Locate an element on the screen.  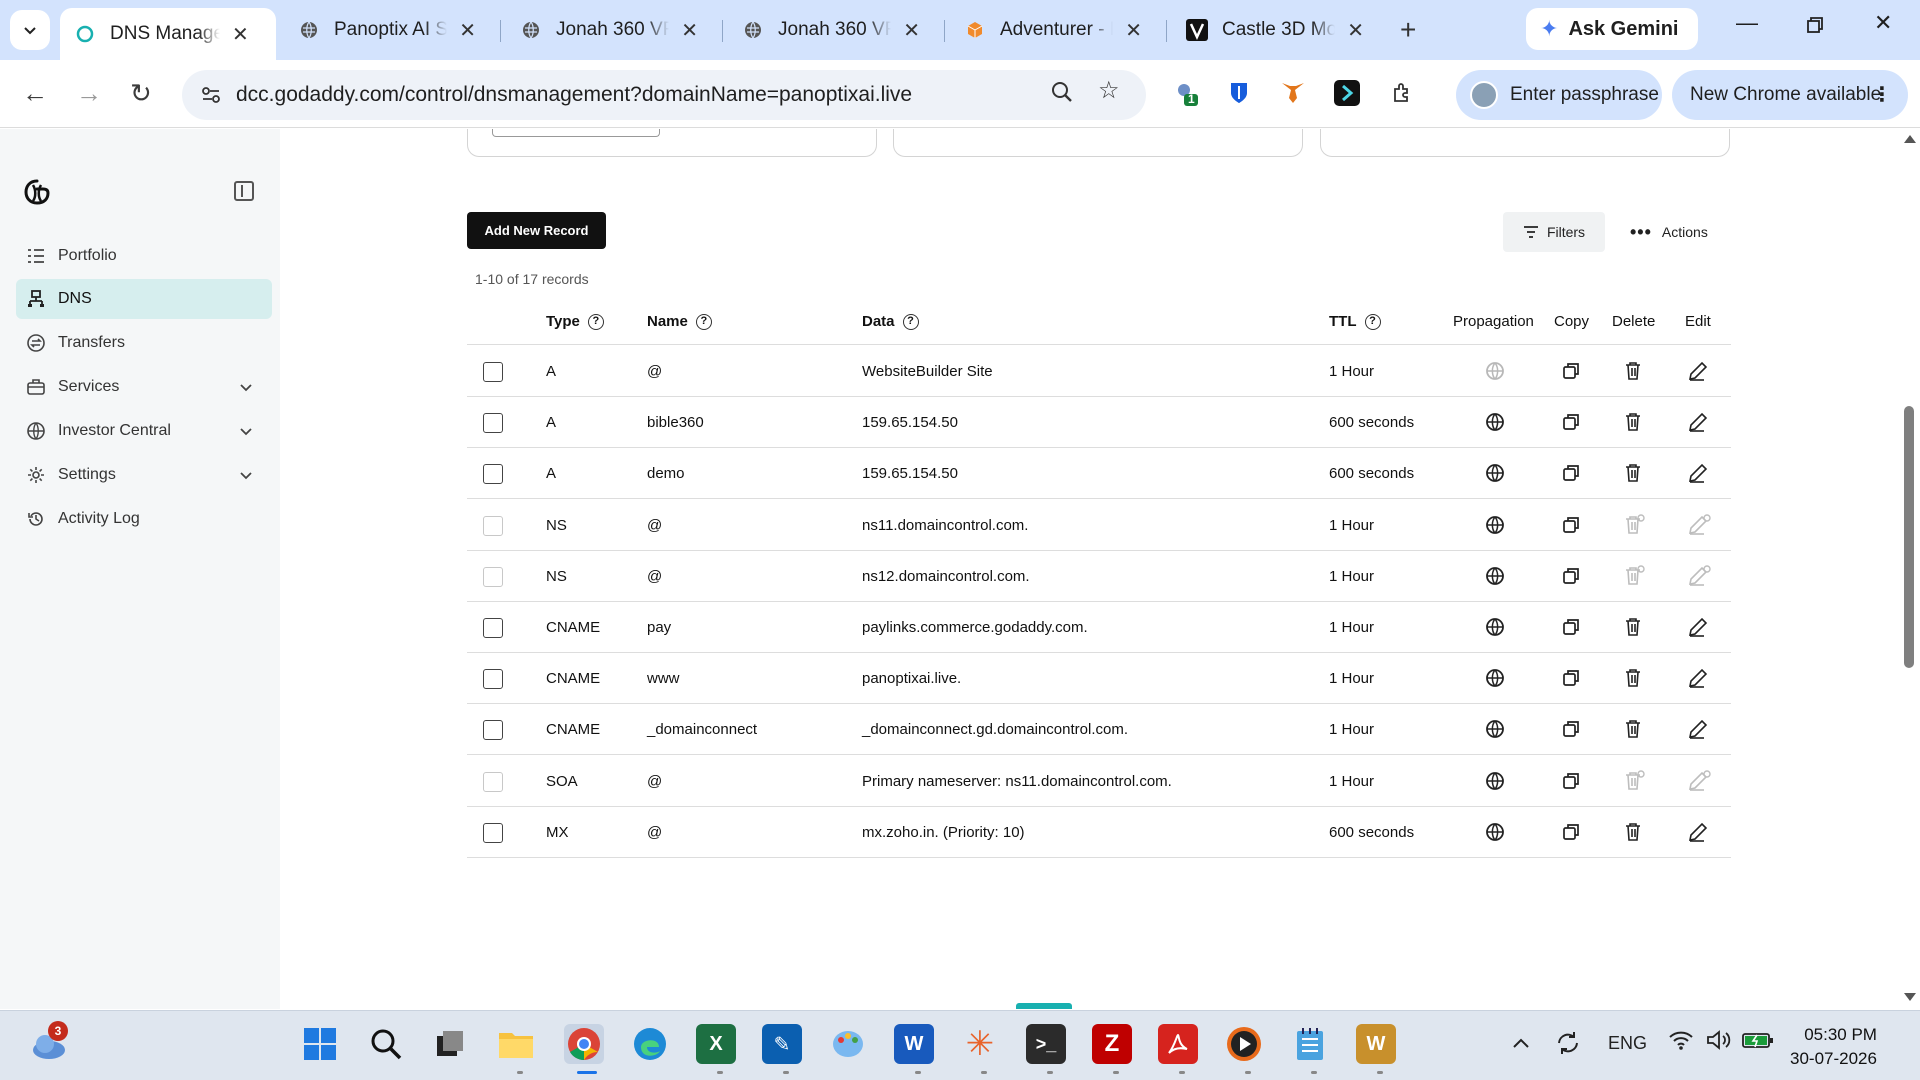
edge-icon is located at coordinates (650, 1044).